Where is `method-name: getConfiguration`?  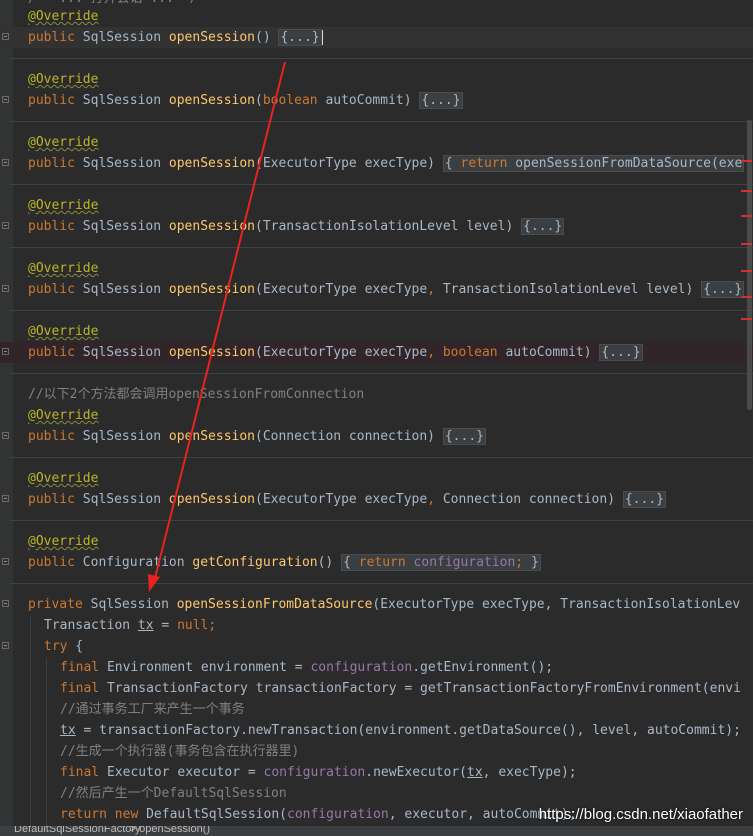 method-name: getConfiguration is located at coordinates (255, 562).